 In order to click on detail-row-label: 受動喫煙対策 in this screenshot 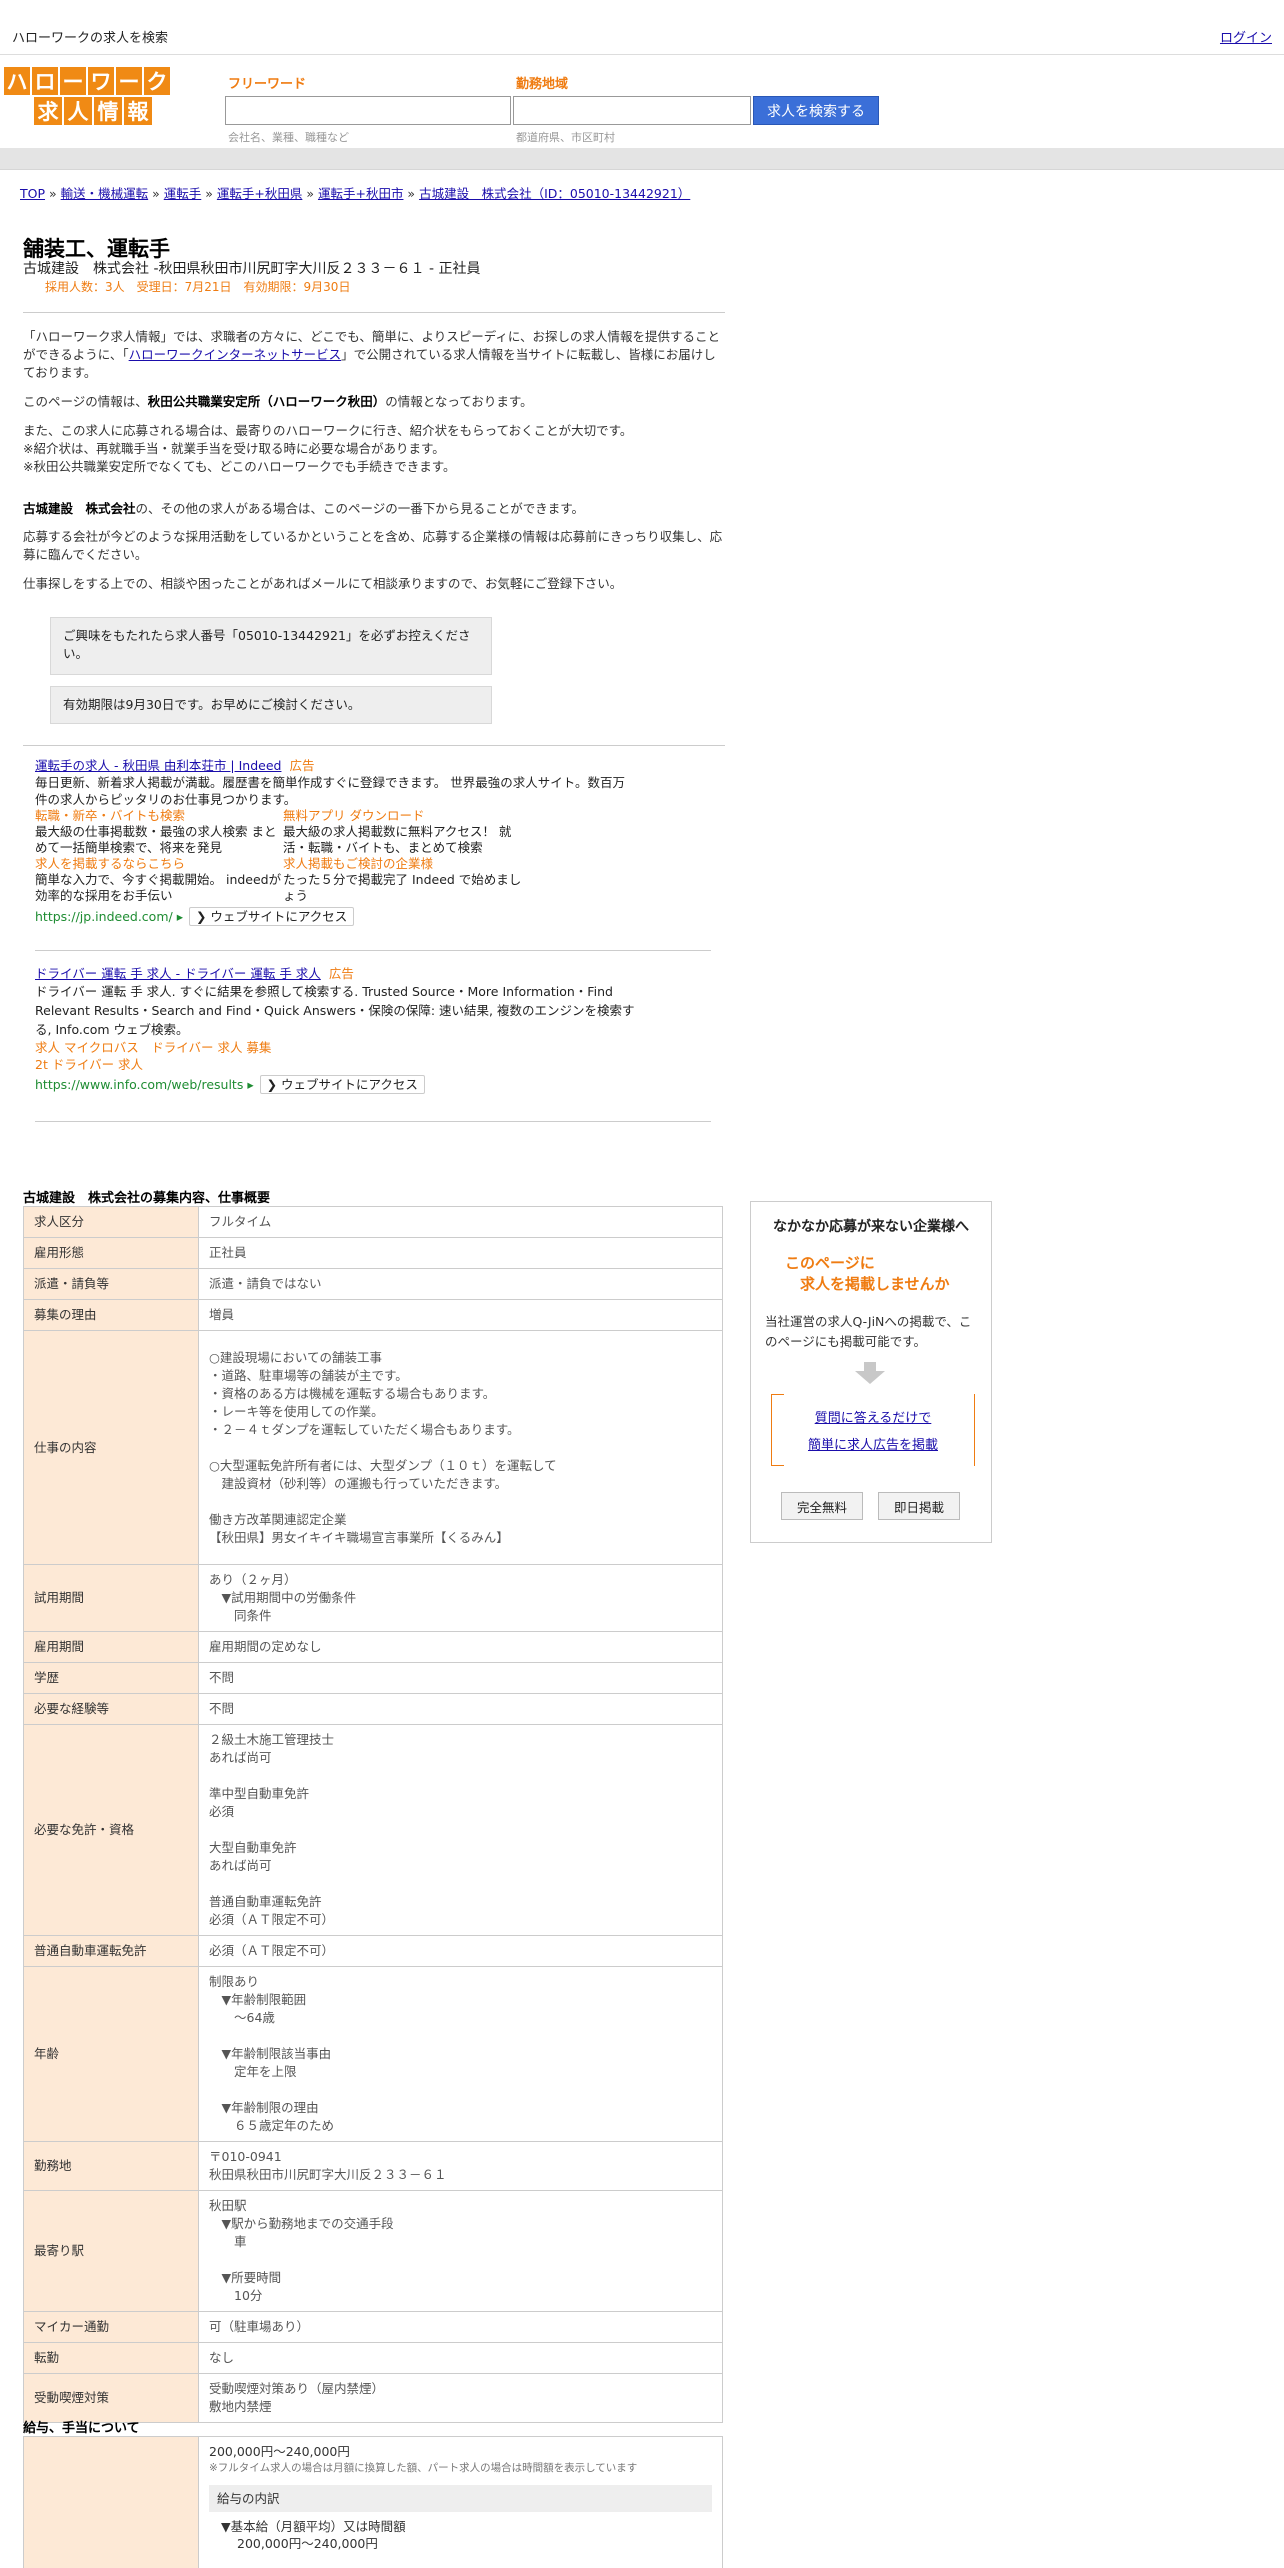, I will do `click(111, 2398)`.